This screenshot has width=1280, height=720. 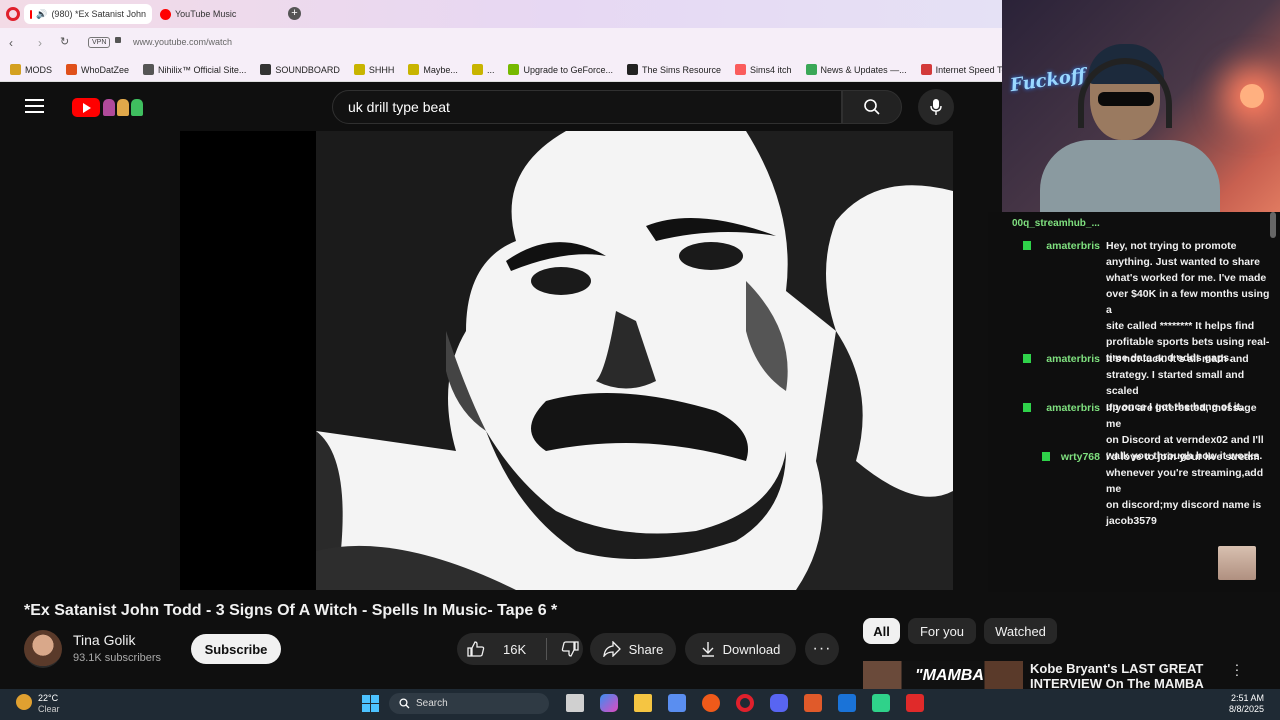 I want to click on subscribe-button: Subscribe, so click(x=236, y=649).